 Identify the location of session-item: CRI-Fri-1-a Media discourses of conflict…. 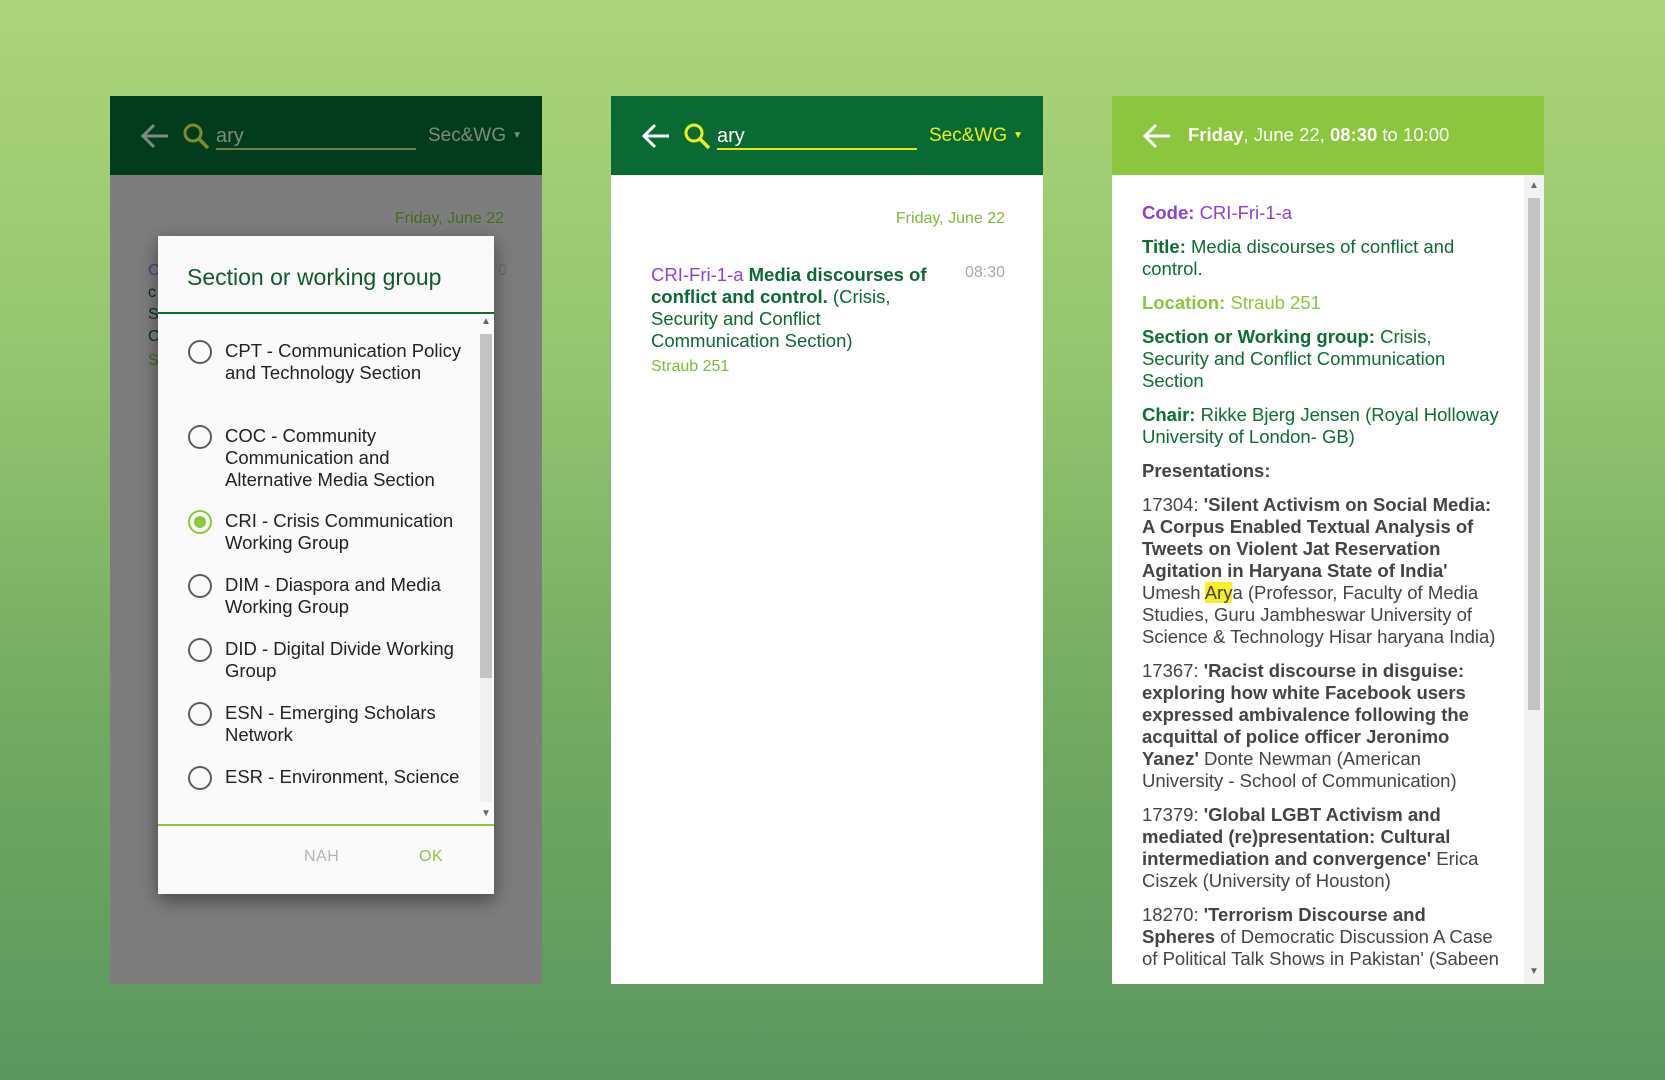
(791, 308).